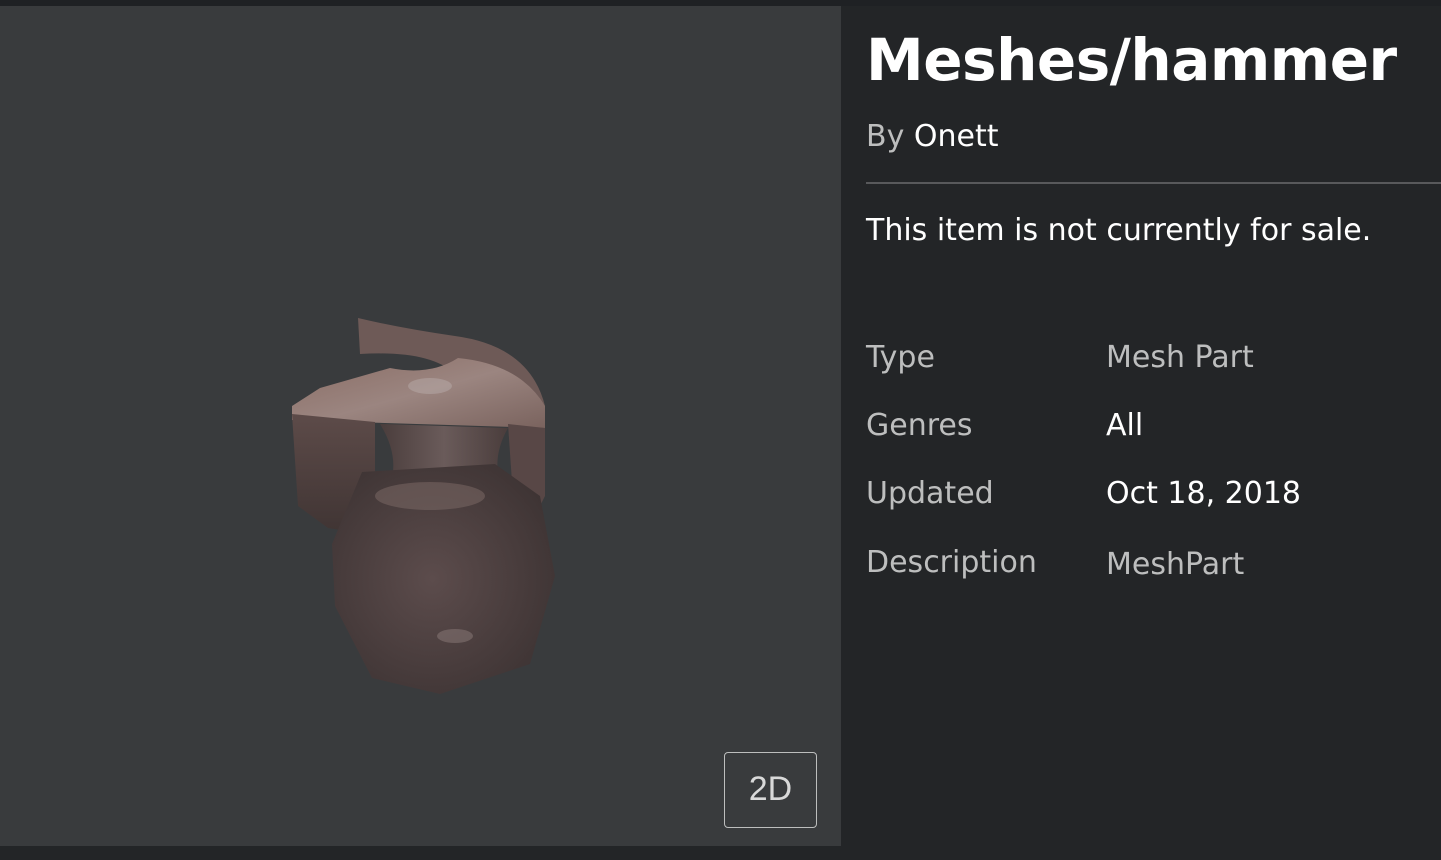  I want to click on detail-row-type: Type Mesh Part, so click(1153, 358).